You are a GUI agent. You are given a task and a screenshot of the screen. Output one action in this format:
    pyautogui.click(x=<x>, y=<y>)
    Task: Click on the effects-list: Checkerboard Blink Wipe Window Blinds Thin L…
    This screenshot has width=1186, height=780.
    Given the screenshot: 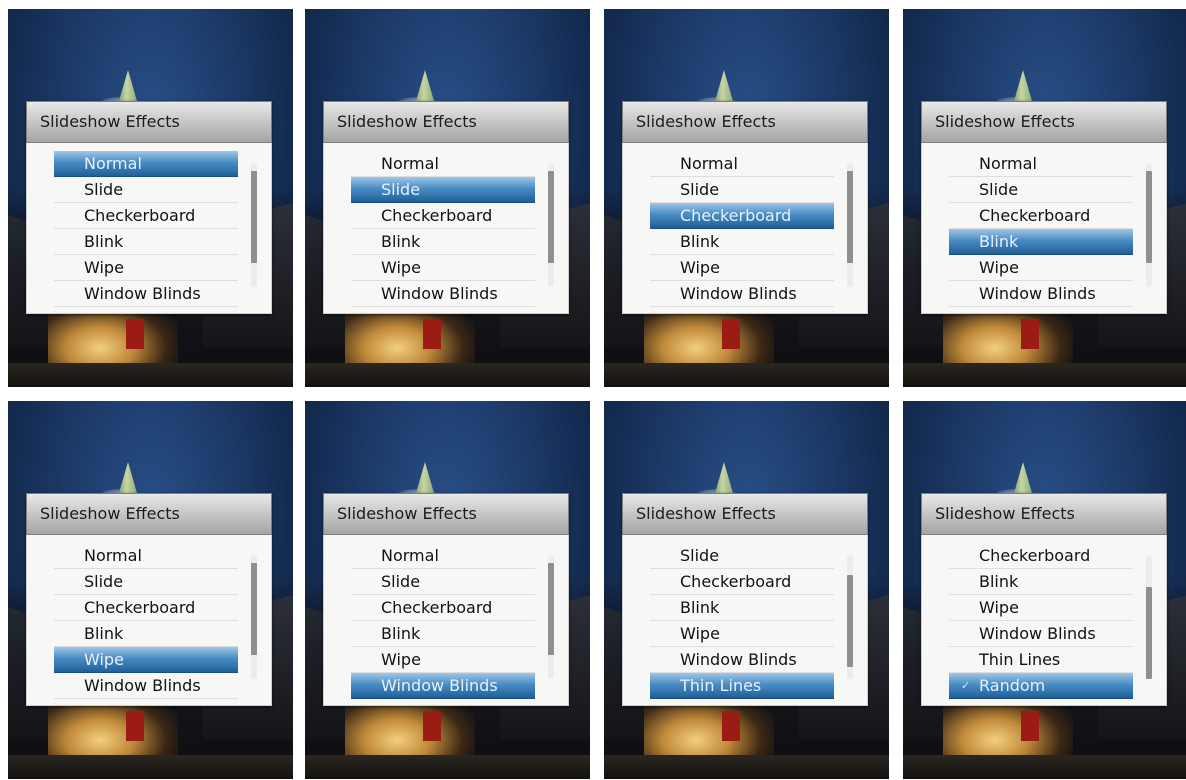 What is the action you would take?
    pyautogui.click(x=1044, y=620)
    